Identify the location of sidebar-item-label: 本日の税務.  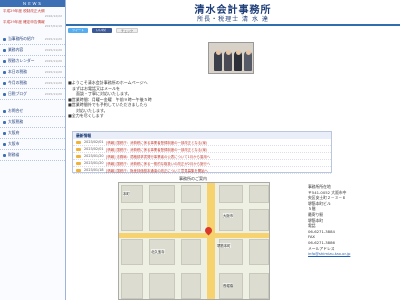
(17, 71).